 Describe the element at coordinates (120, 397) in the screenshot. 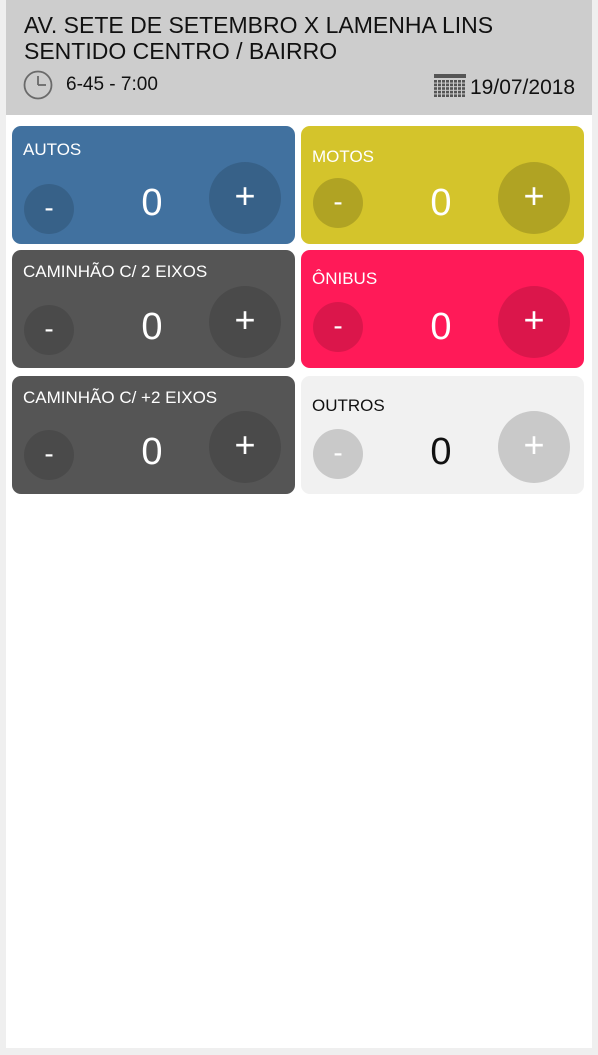

I see `counter-label: CAMINHÃO C/ +2 EIXOS` at that location.